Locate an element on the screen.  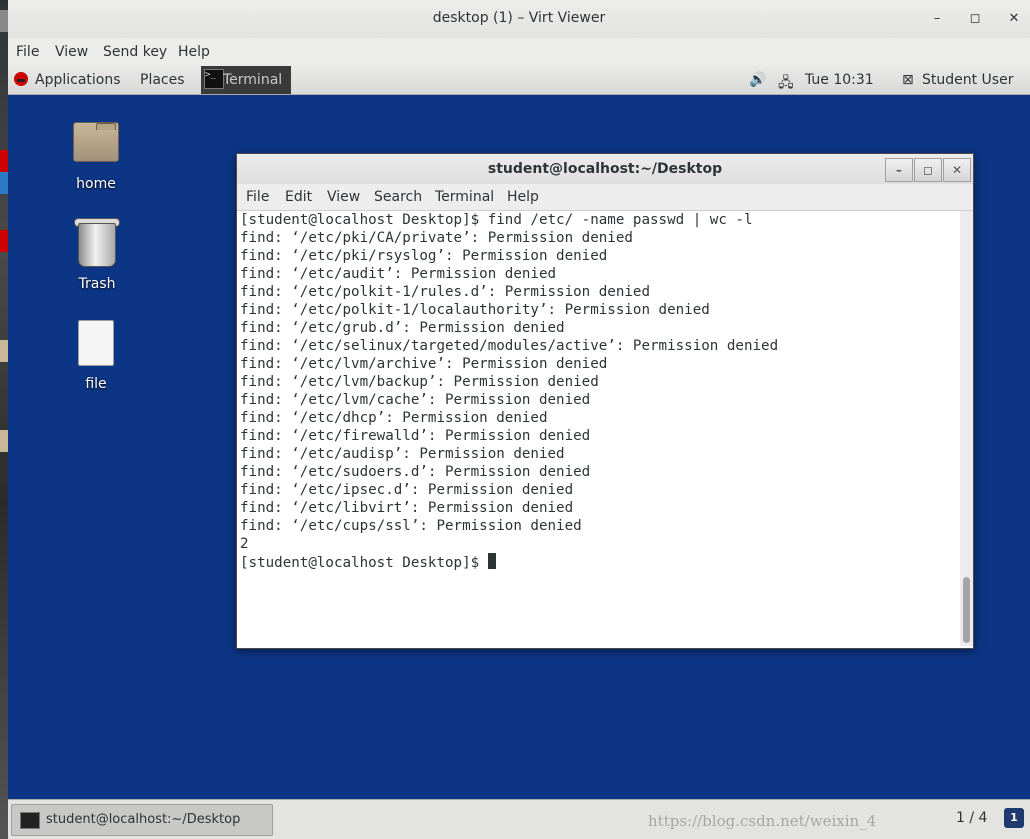
viewer-menu-help: Help is located at coordinates (194, 52).